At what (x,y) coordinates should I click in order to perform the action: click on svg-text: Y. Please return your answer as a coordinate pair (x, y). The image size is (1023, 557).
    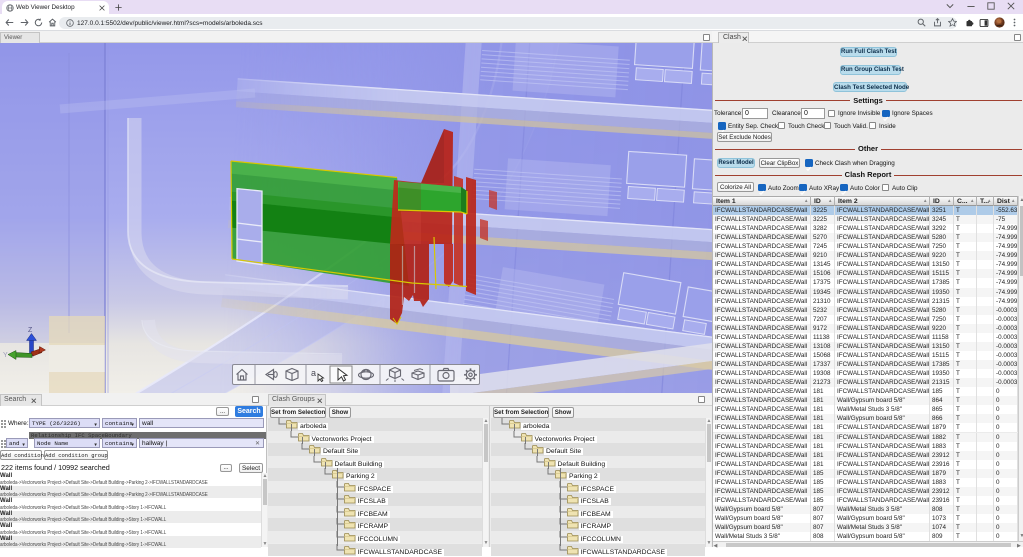
    Looking at the image, I should click on (5, 355).